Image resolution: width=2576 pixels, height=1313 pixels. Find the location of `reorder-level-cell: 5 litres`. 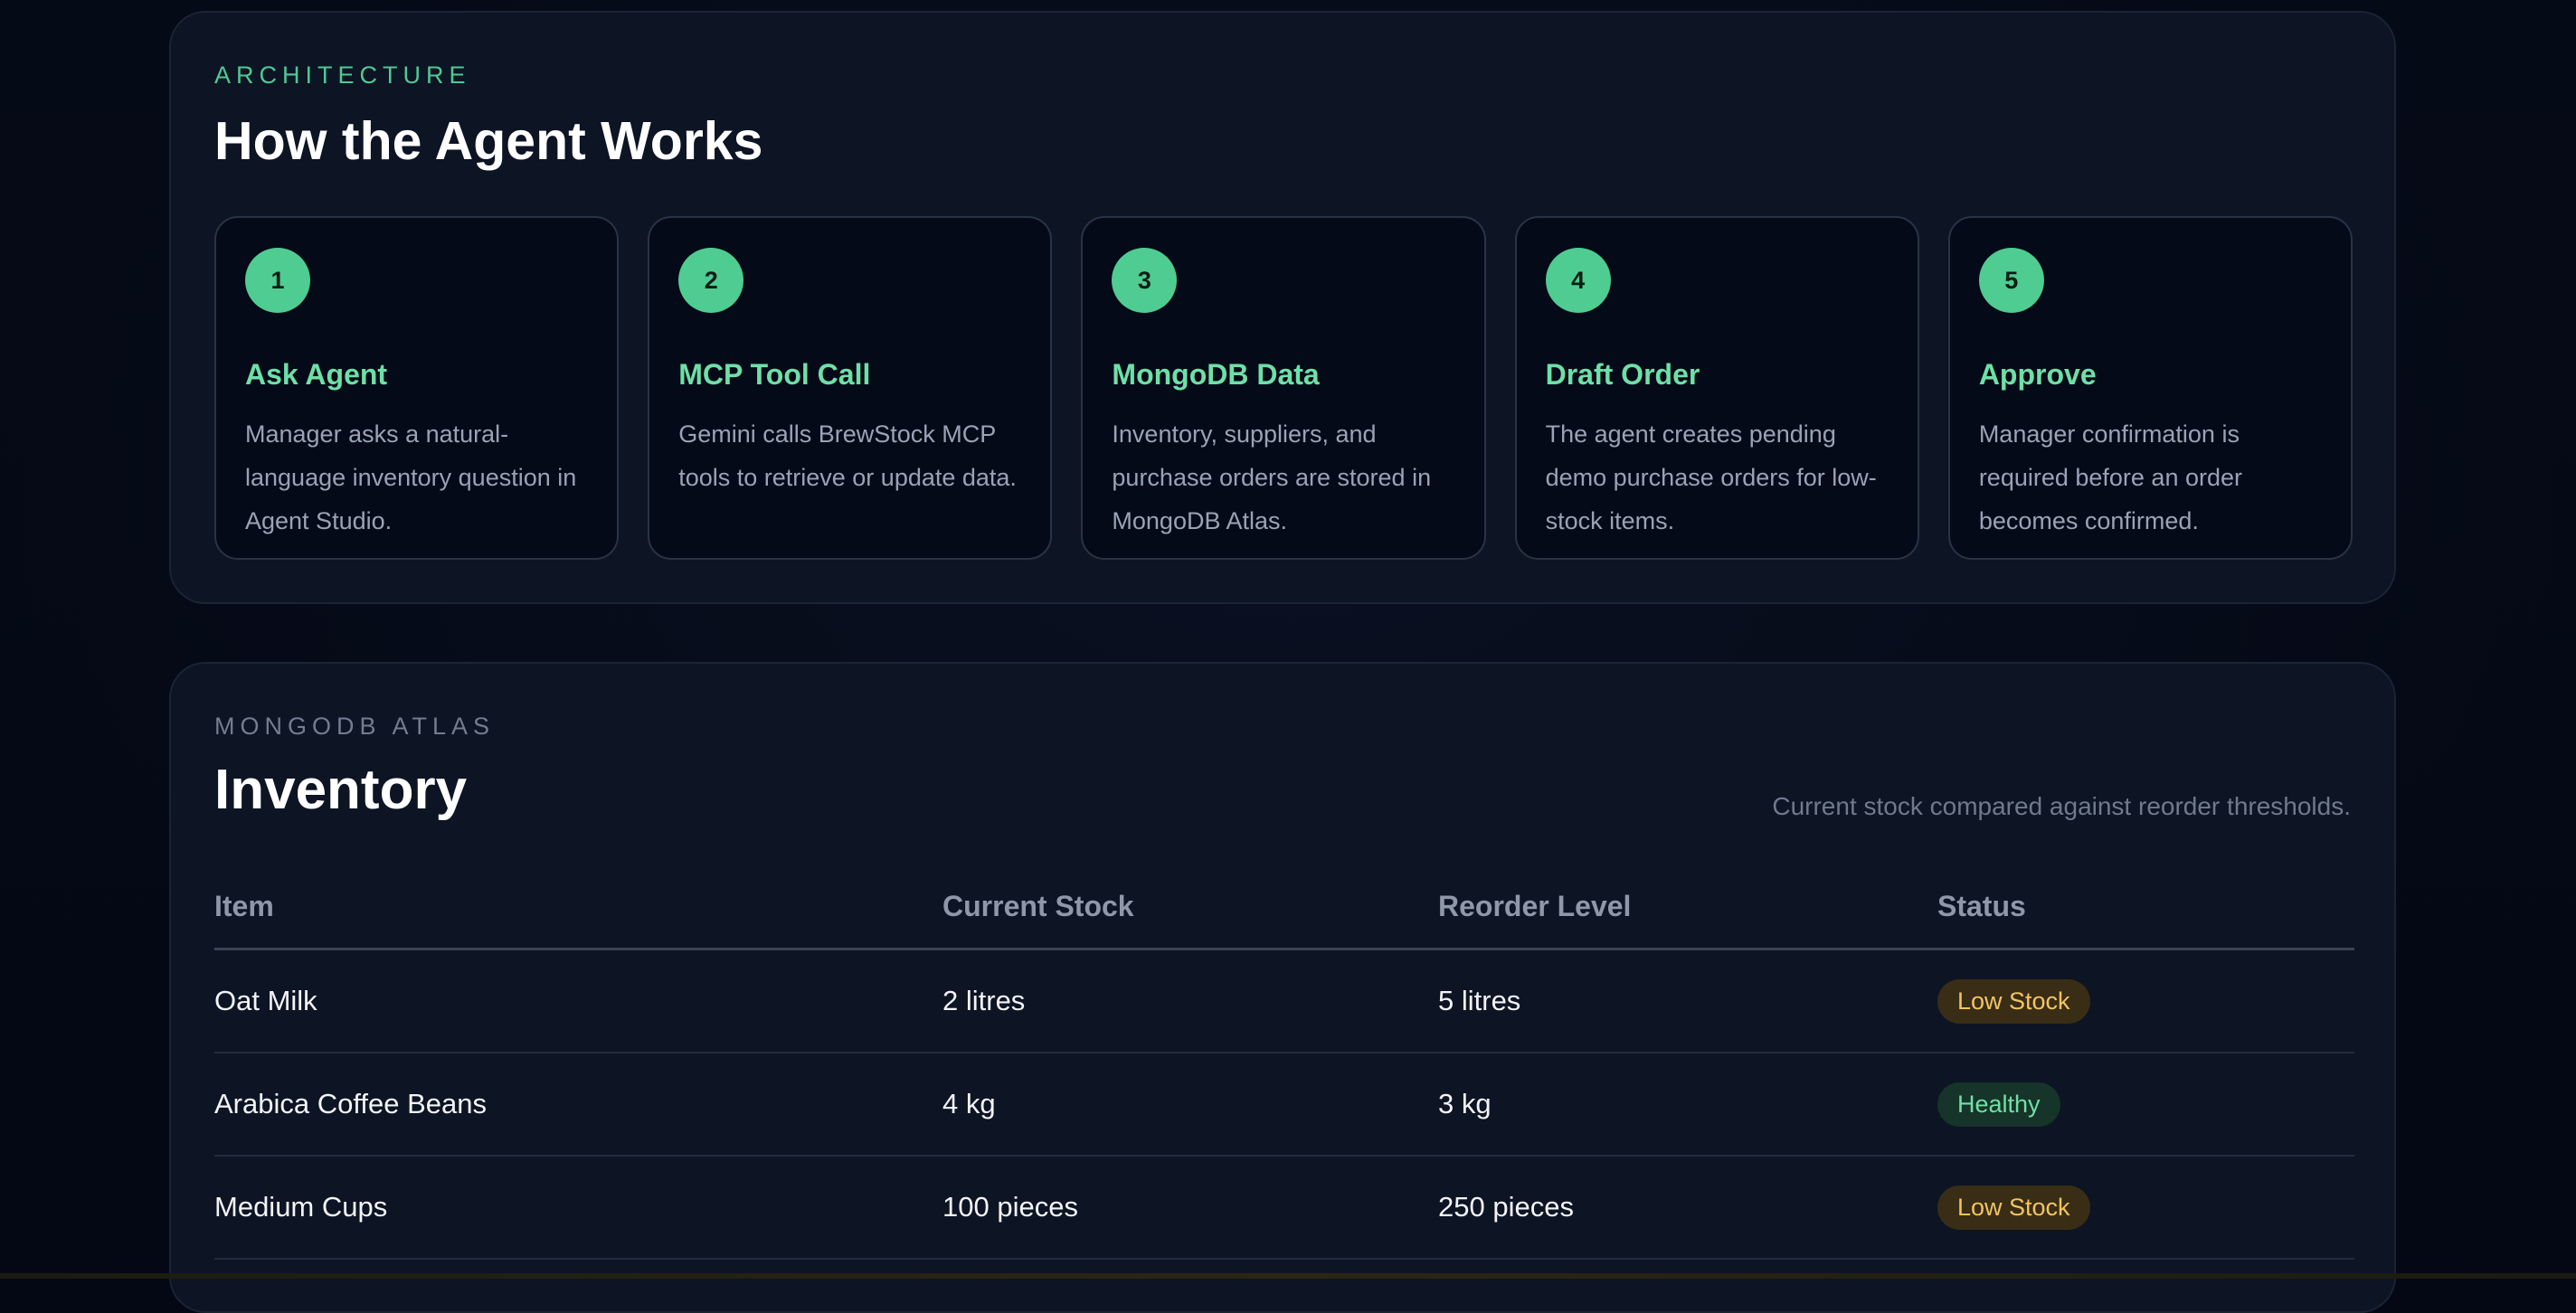

reorder-level-cell: 5 litres is located at coordinates (1479, 1000).